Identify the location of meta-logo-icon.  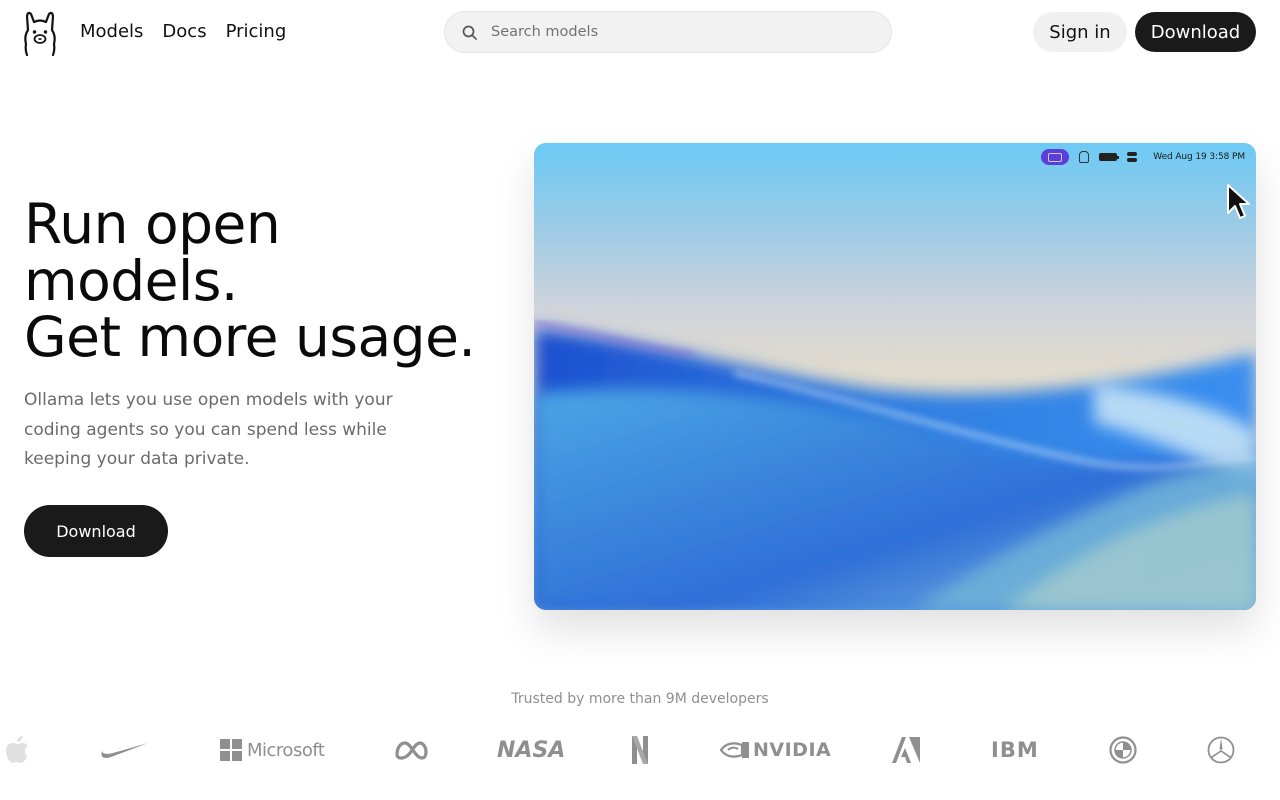
(411, 750).